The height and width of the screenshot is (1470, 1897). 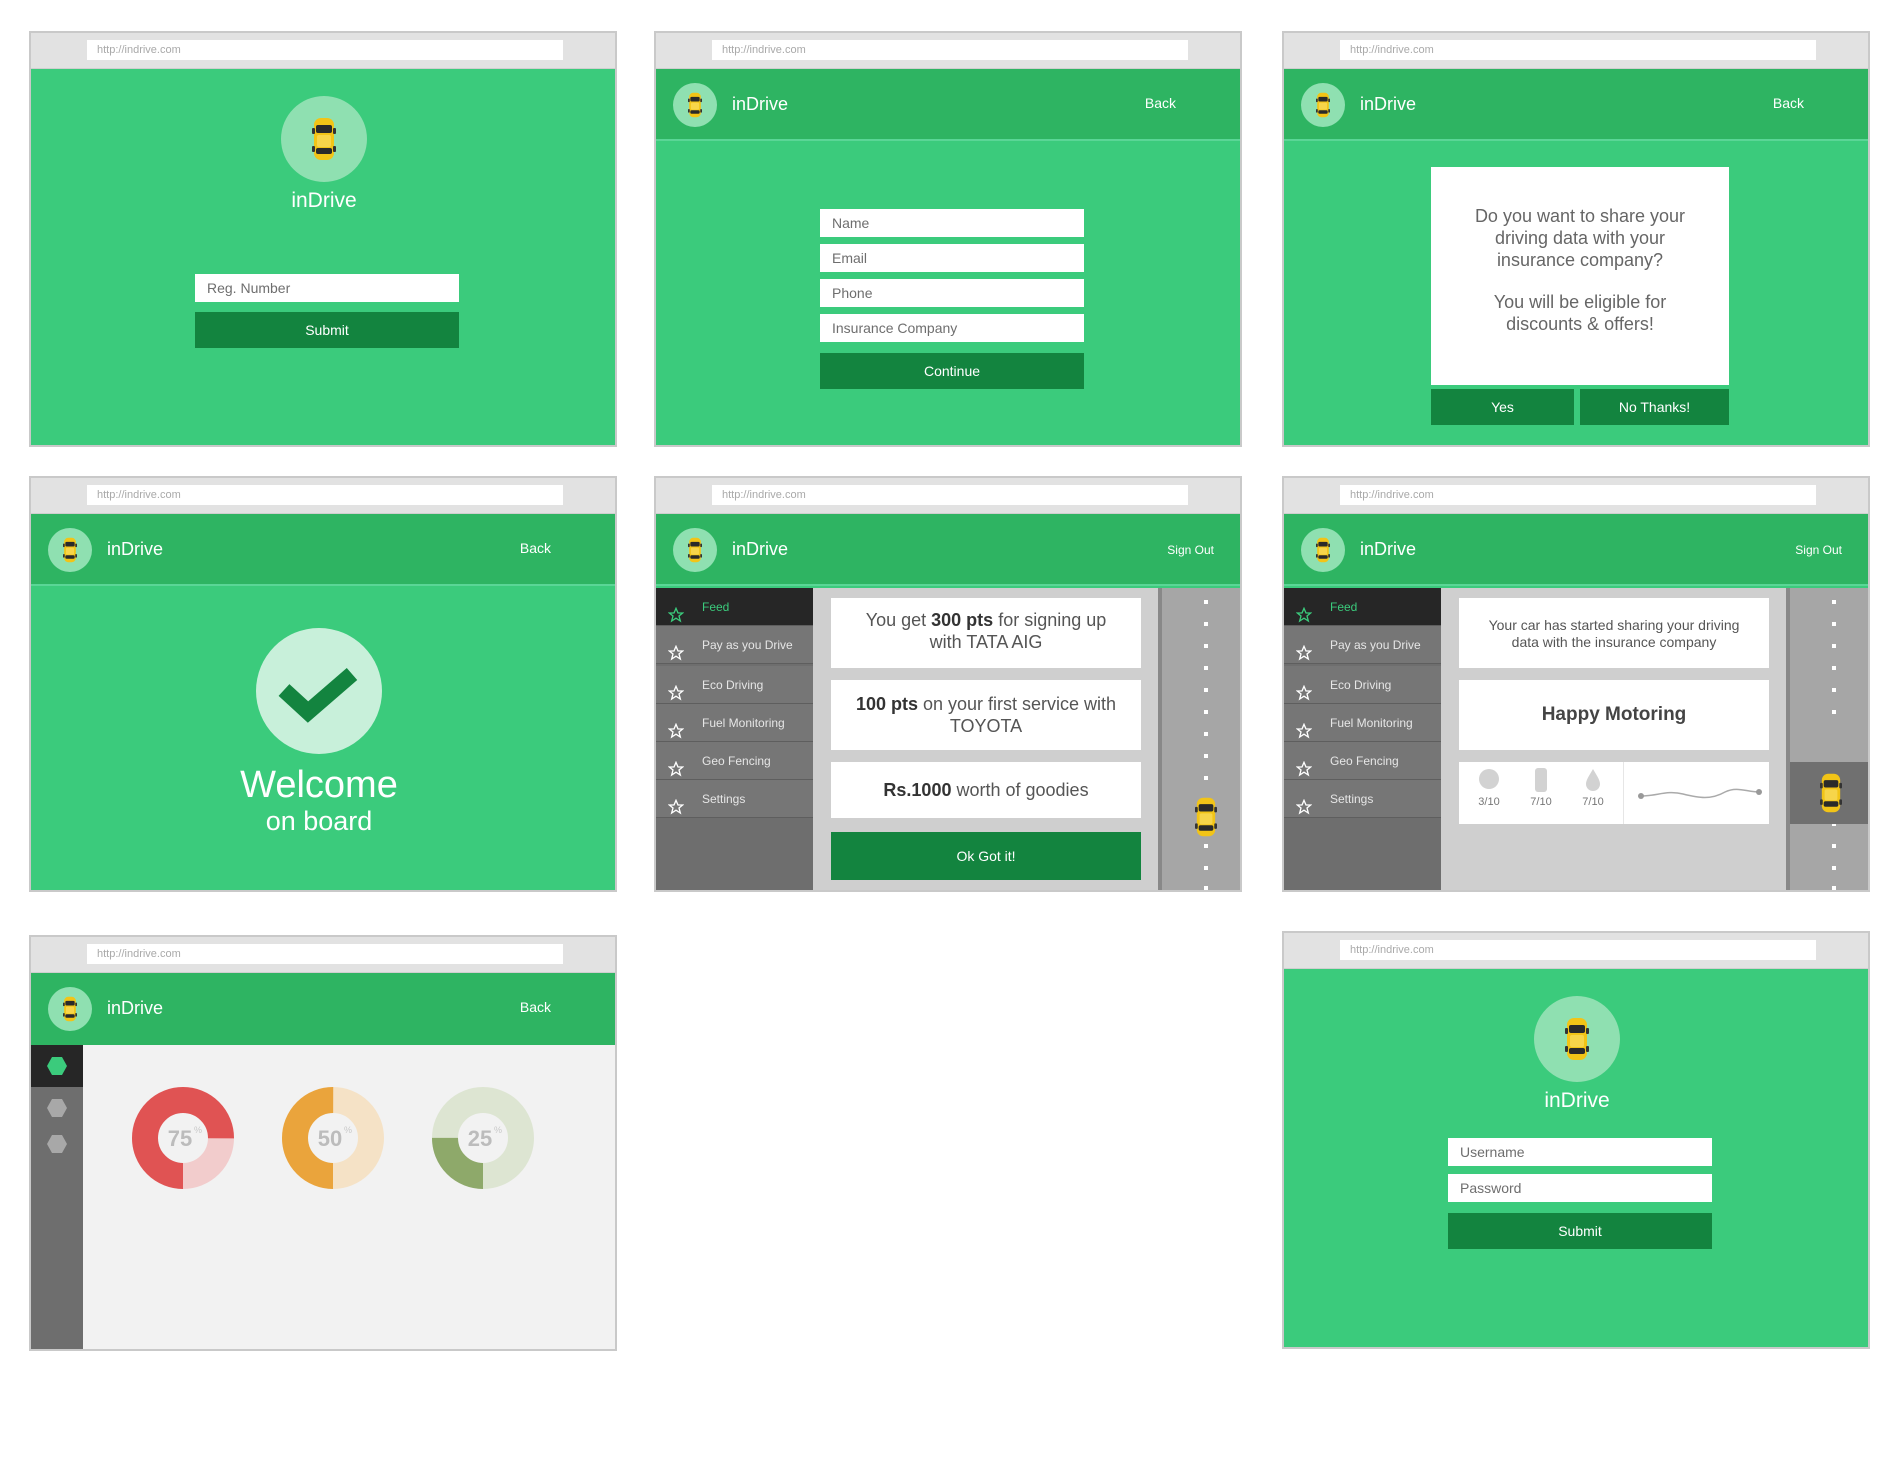 I want to click on insurance-company-field: Insurance Company, so click(x=952, y=328).